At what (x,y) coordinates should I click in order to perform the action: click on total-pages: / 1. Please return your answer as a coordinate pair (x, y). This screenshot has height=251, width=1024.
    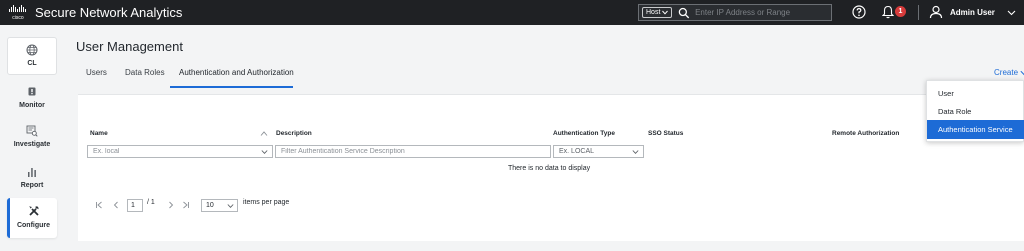
    Looking at the image, I should click on (151, 202).